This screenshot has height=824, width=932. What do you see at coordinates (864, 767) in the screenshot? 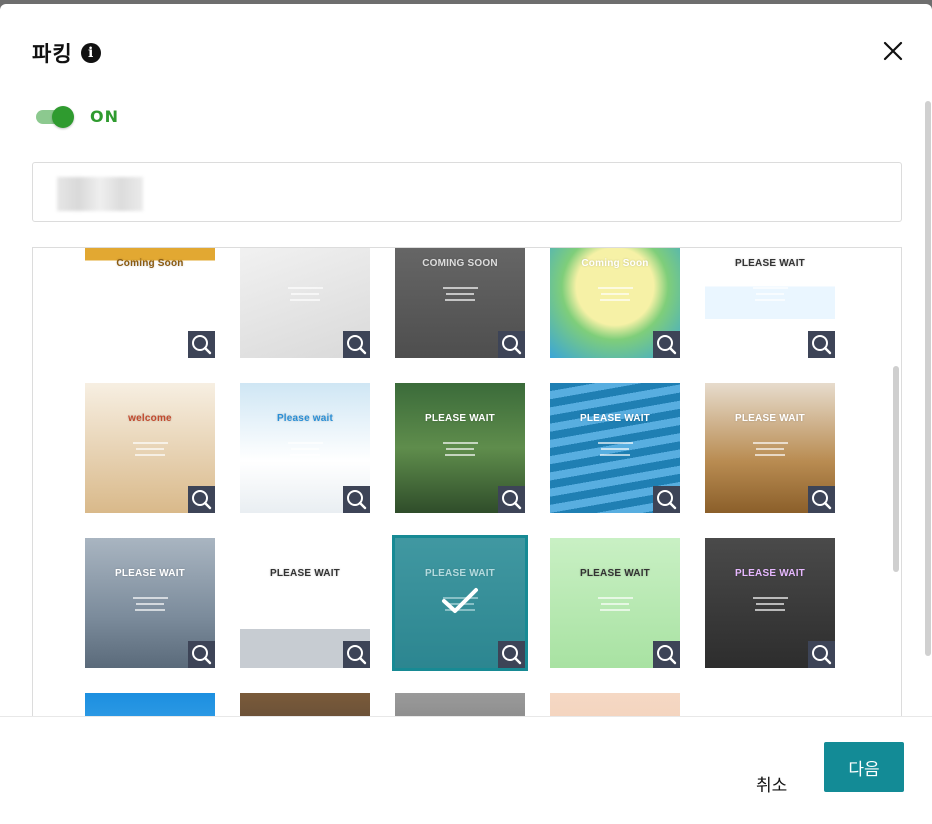
I see `next-button: 다음` at bounding box center [864, 767].